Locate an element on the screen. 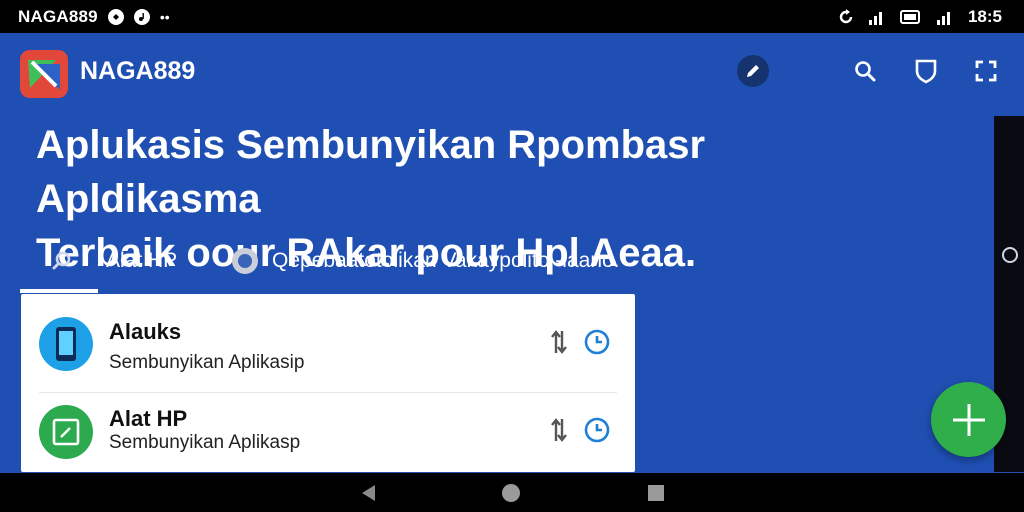 The image size is (1024, 512). fullscreen-button is located at coordinates (986, 71).